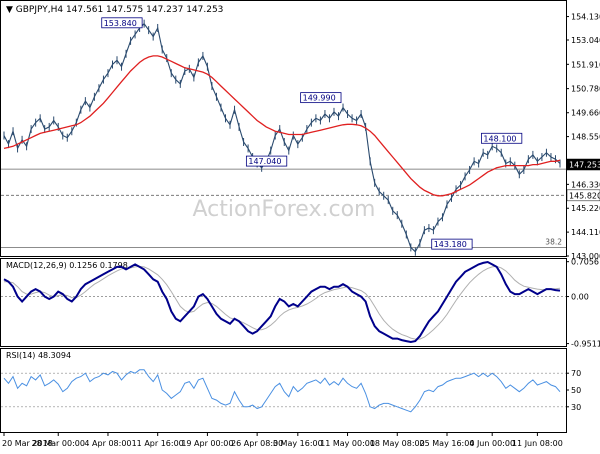 Image resolution: width=600 pixels, height=454 pixels. What do you see at coordinates (347, 443) in the screenshot?
I see `x-tick-label: 11 May 00:00` at bounding box center [347, 443].